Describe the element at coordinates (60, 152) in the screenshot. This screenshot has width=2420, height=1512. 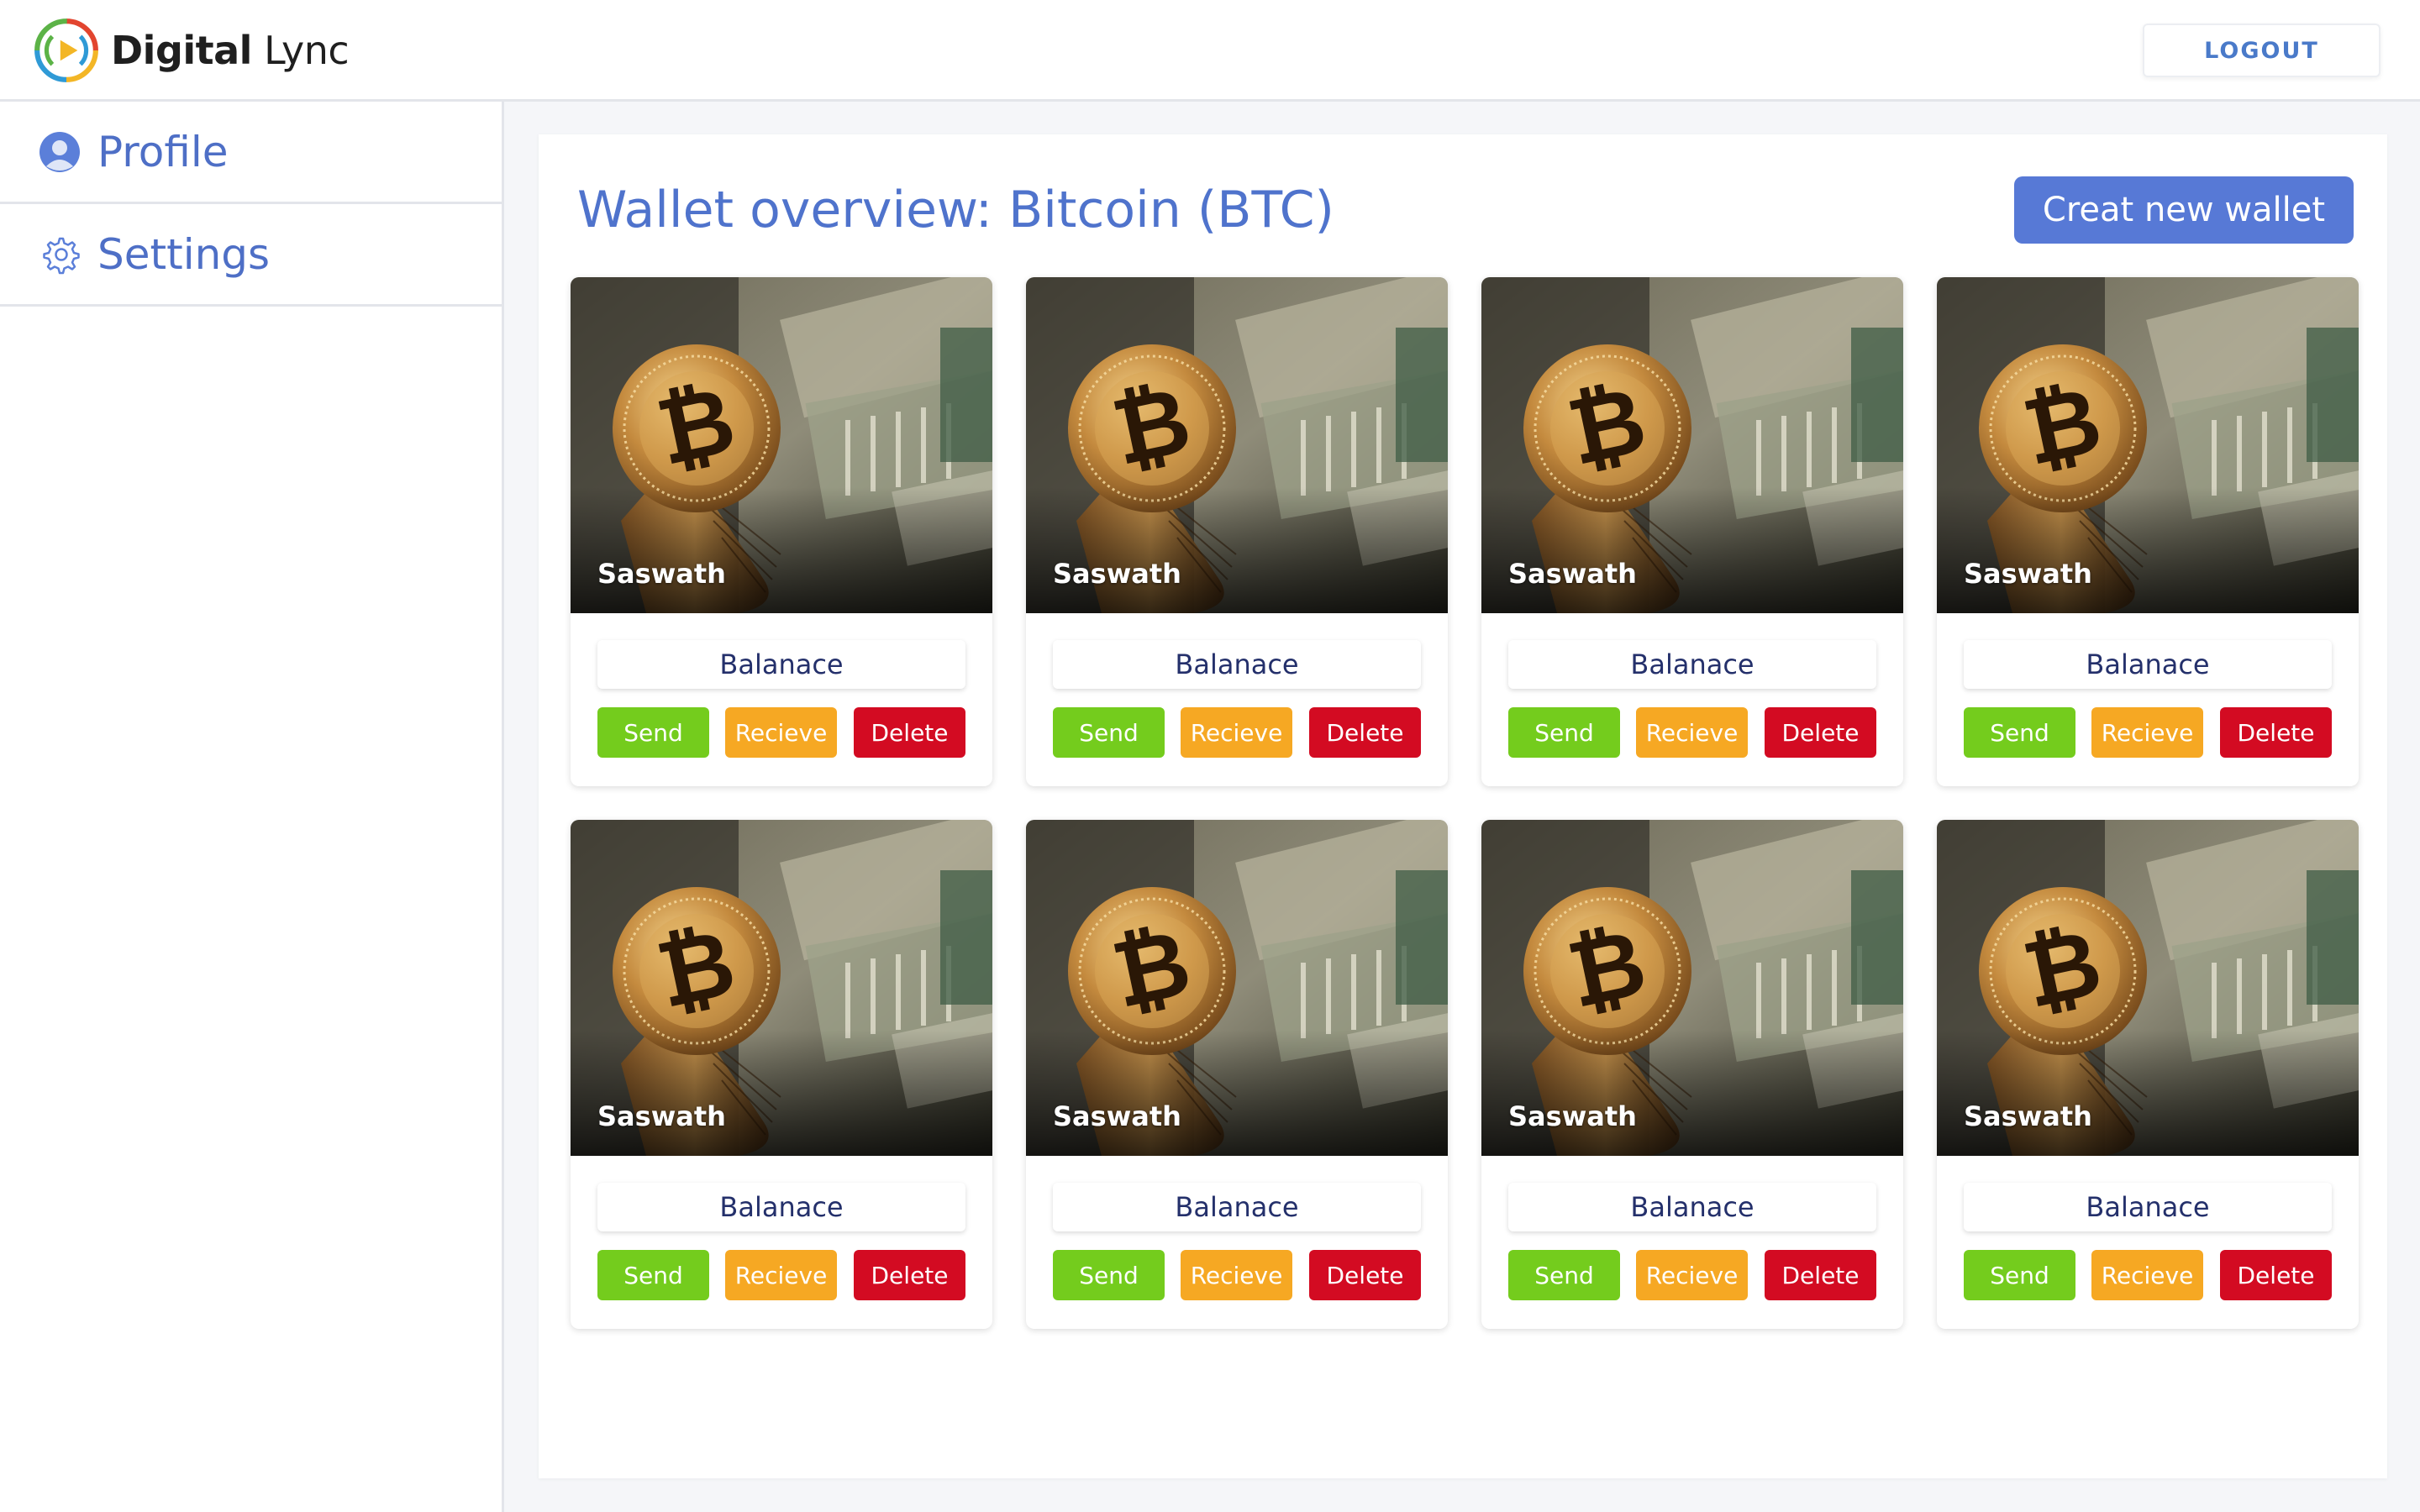
I see `user-avatar-icon` at that location.